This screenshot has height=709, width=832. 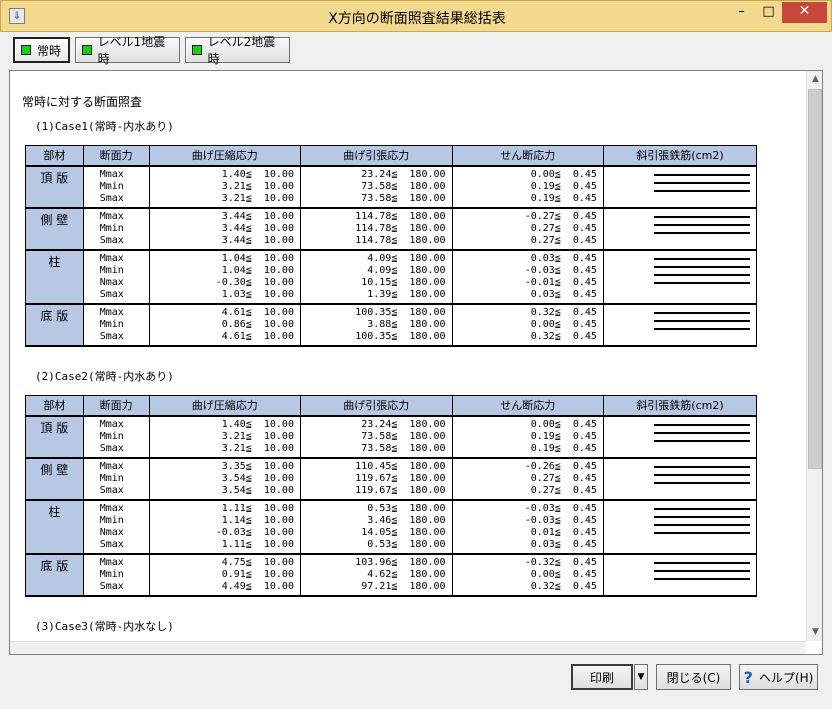 I want to click on compressive-stress-cell: 4.61≦ 10.00 0.86≦ 10.00 4.61≦ 10.00, so click(x=224, y=324).